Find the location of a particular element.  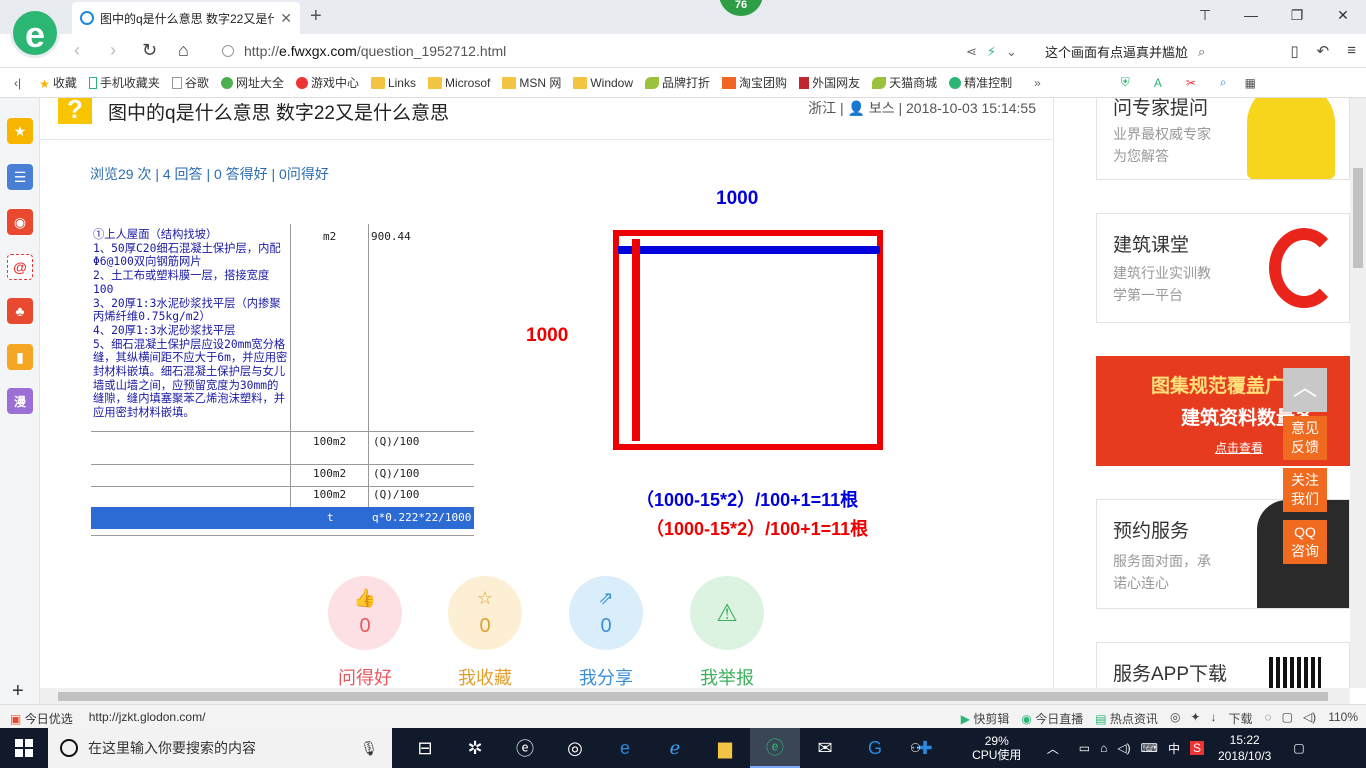

zoom-icon: ⌕ is located at coordinates (1223, 82).